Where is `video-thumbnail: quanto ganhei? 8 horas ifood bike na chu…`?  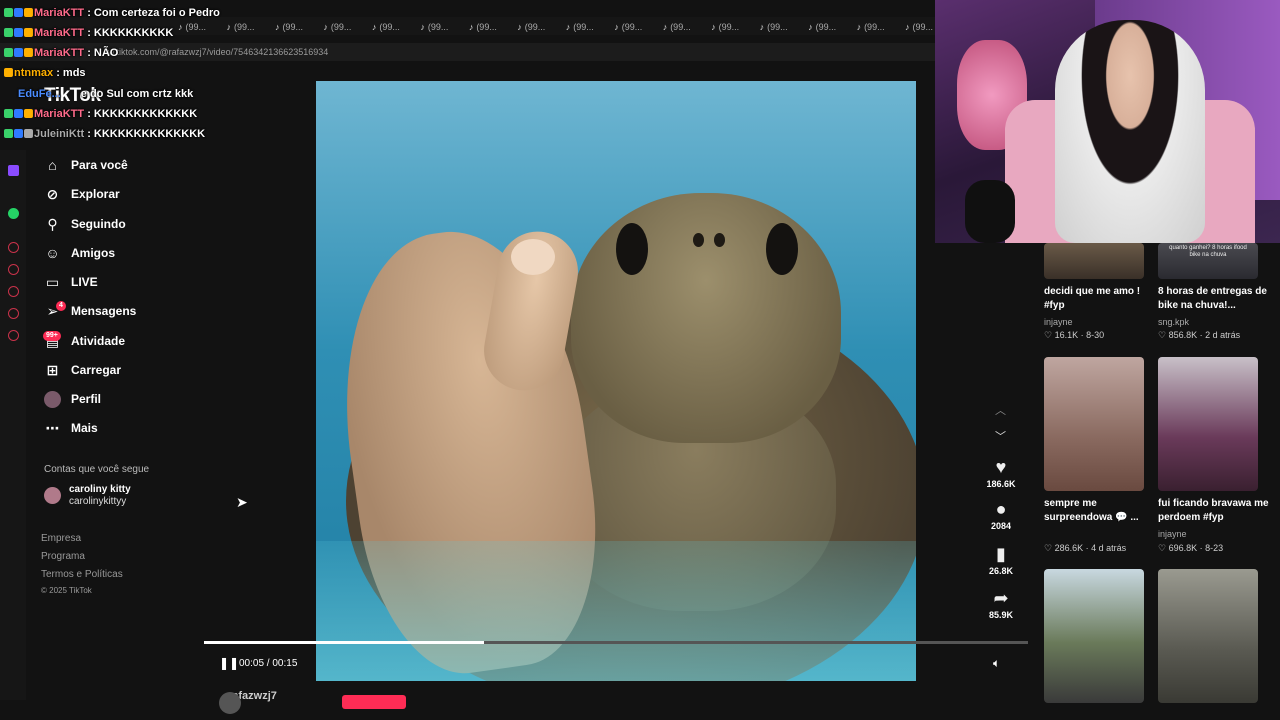
video-thumbnail: quanto ganhei? 8 horas ifood bike na chu… is located at coordinates (1208, 261).